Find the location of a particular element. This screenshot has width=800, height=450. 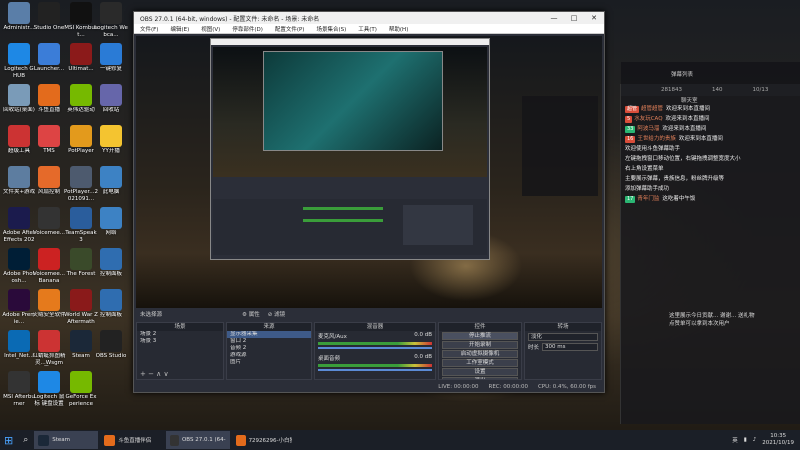

desktop-icon: World War Z Aftermath is located at coordinates (81, 307).